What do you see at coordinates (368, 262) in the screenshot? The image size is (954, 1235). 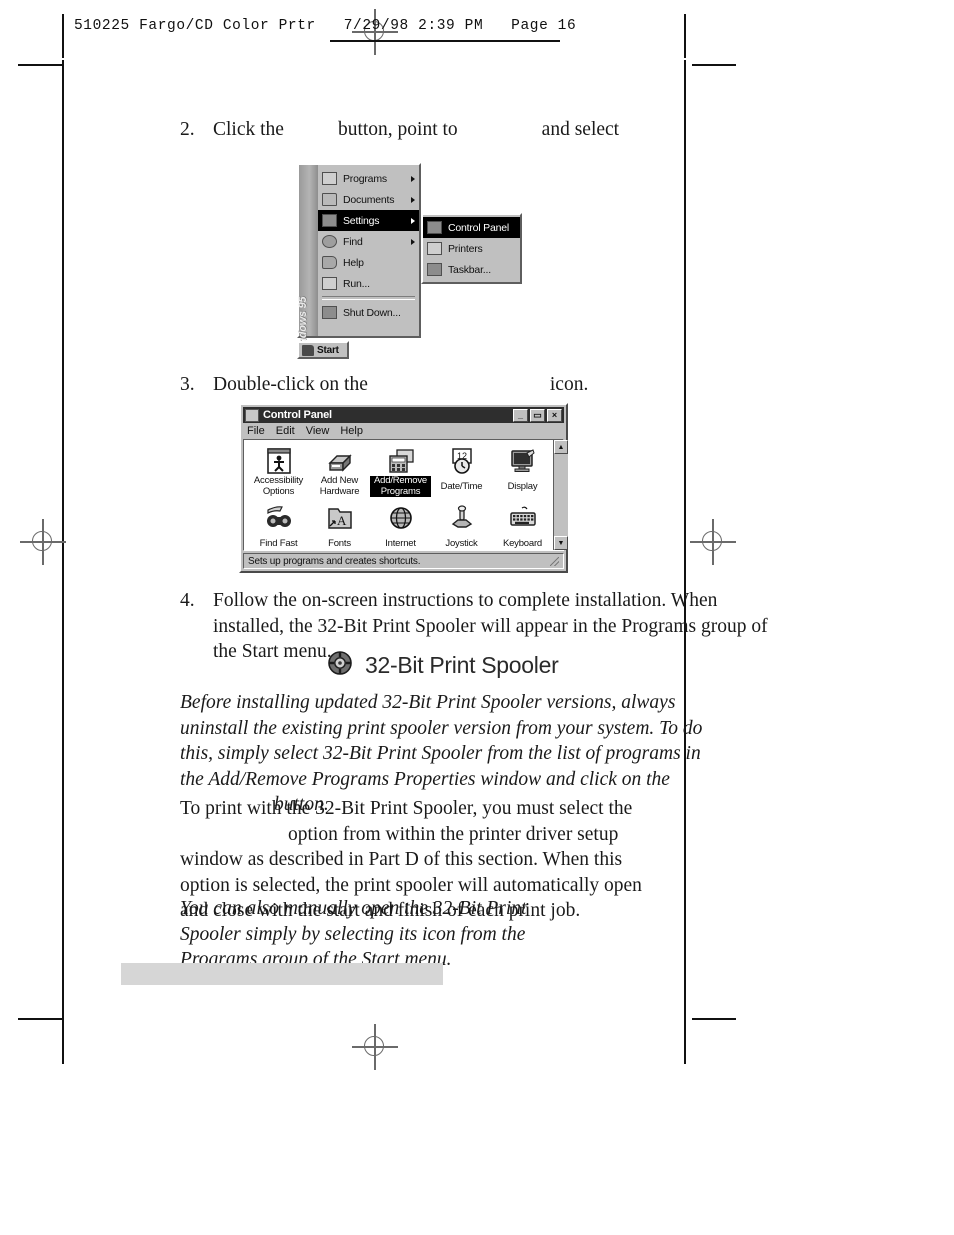 I see `start-menu-item-help: Help` at bounding box center [368, 262].